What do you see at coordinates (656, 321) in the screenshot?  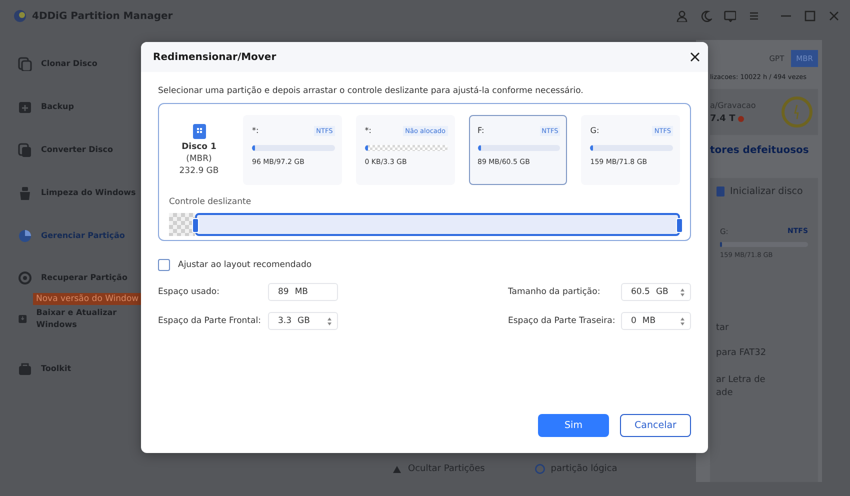 I see `spin-field: 0 MB` at bounding box center [656, 321].